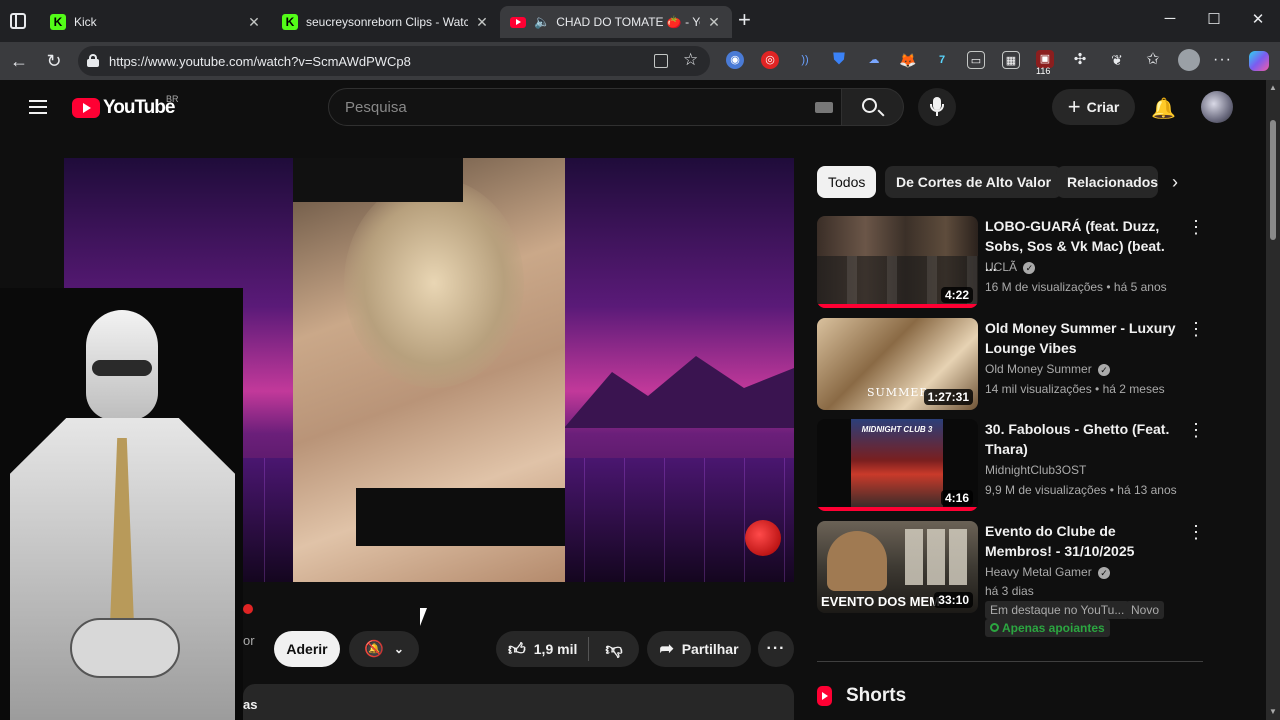  I want to click on scrollbar-thumb, so click(1273, 180).